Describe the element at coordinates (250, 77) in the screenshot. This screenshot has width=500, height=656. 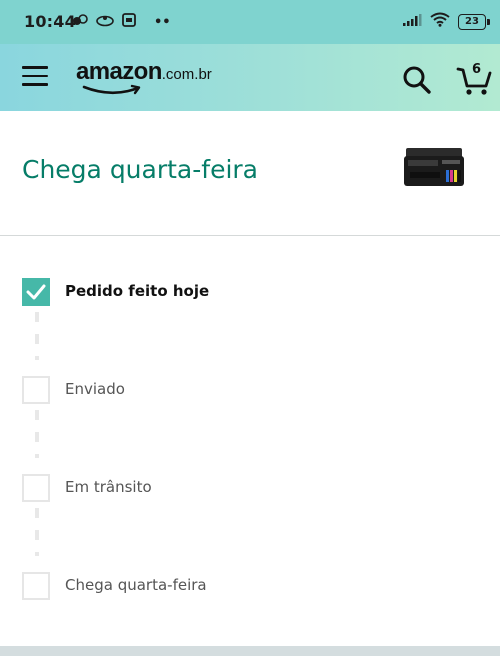
I see `app-header: amazon.com.br 6` at that location.